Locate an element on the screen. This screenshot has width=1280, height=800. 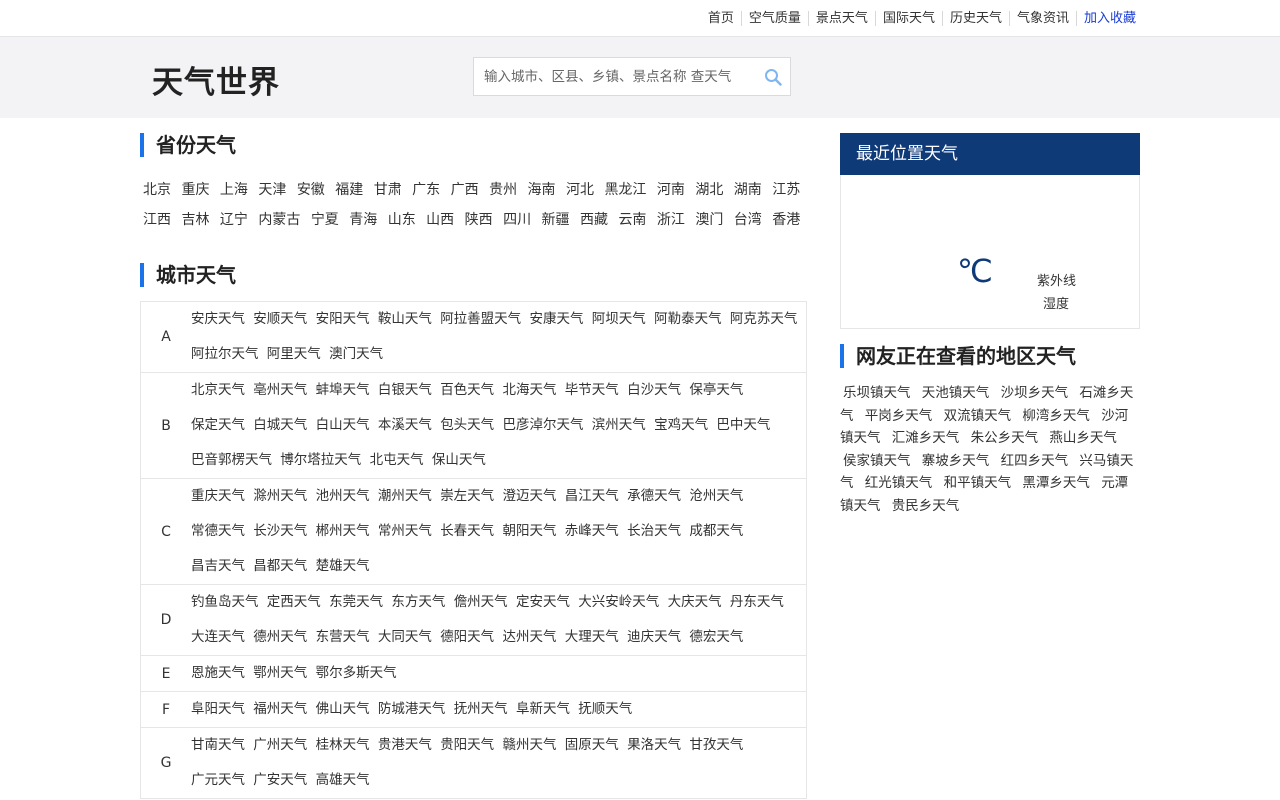
province-link: 山西 is located at coordinates (440, 220).